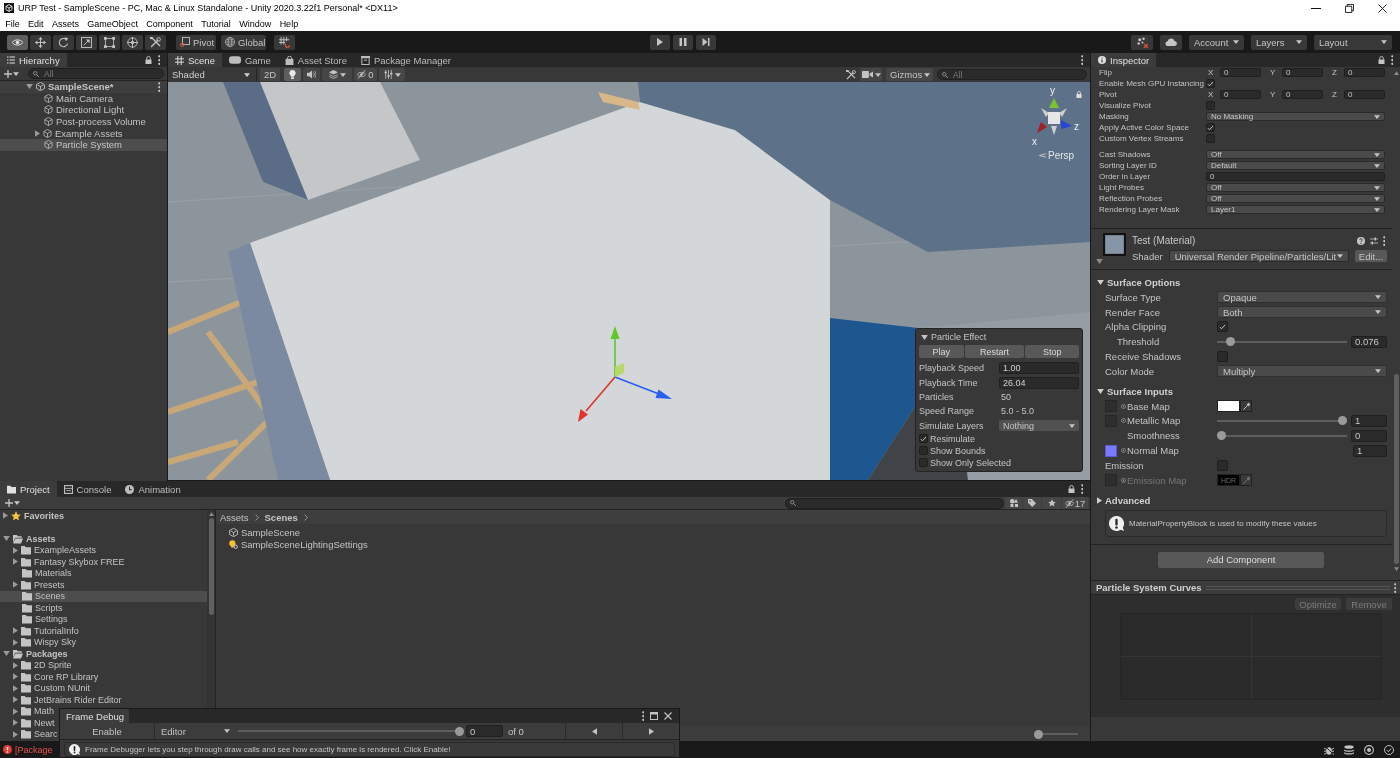 The height and width of the screenshot is (758, 1400). I want to click on folder-item: Scripts, so click(31, 608).